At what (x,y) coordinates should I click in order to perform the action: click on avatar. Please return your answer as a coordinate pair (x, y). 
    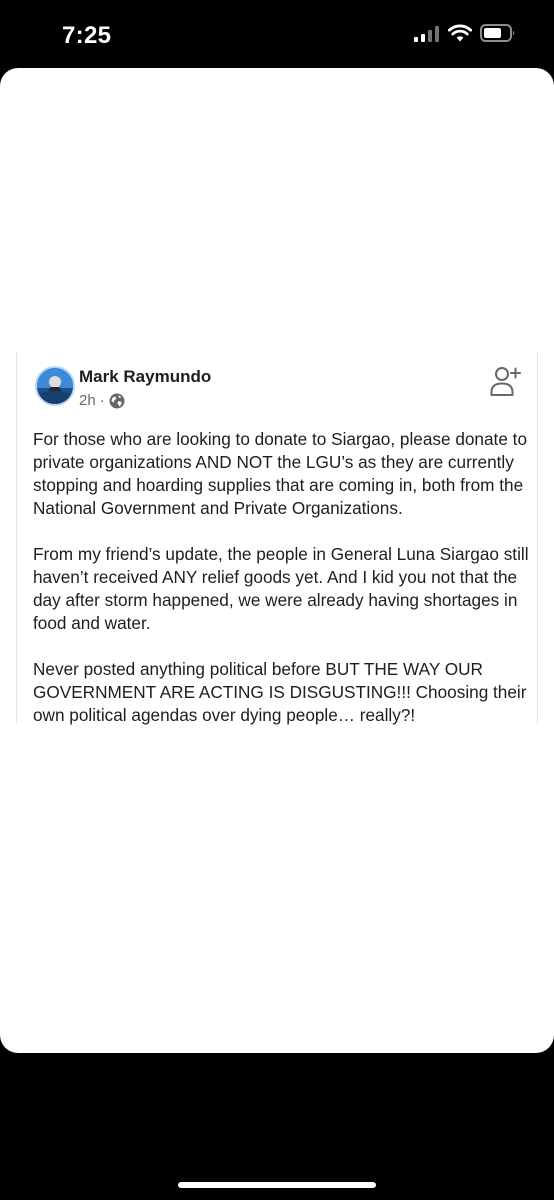
    Looking at the image, I should click on (55, 386).